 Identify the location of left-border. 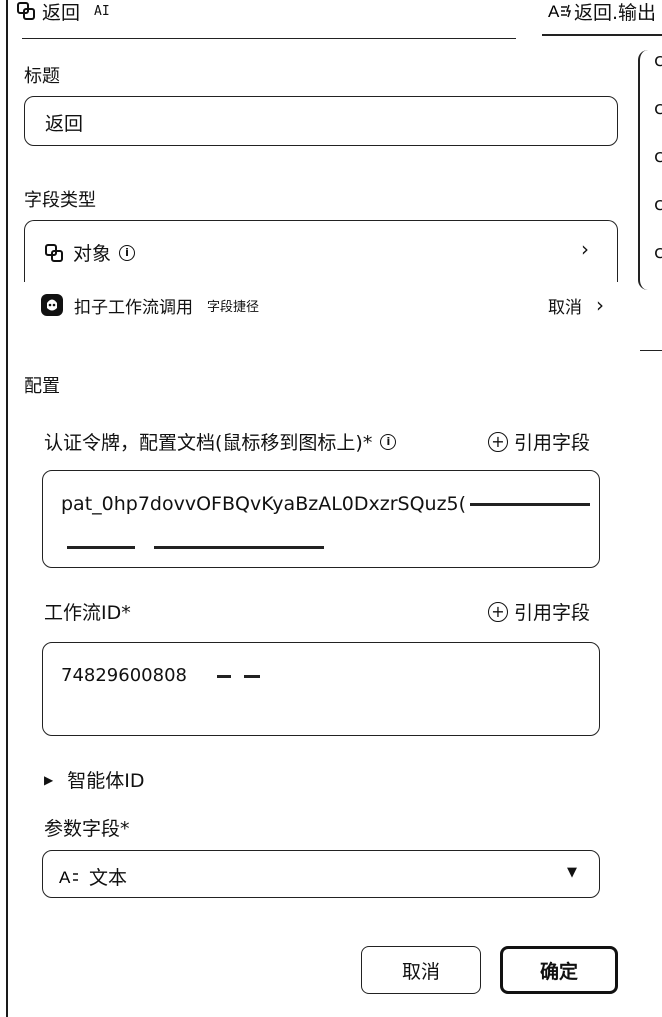
(7, 508).